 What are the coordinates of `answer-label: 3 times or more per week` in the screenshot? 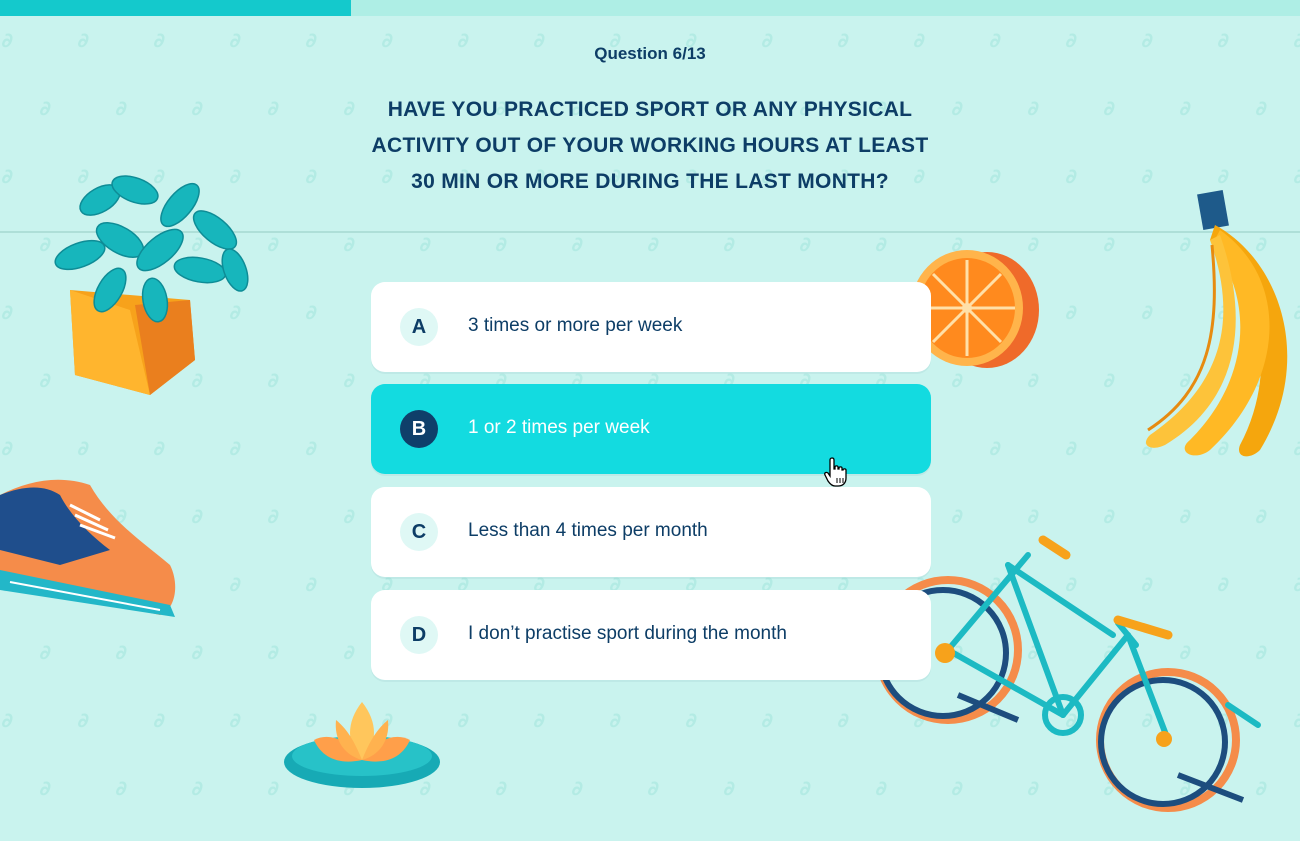 It's located at (575, 325).